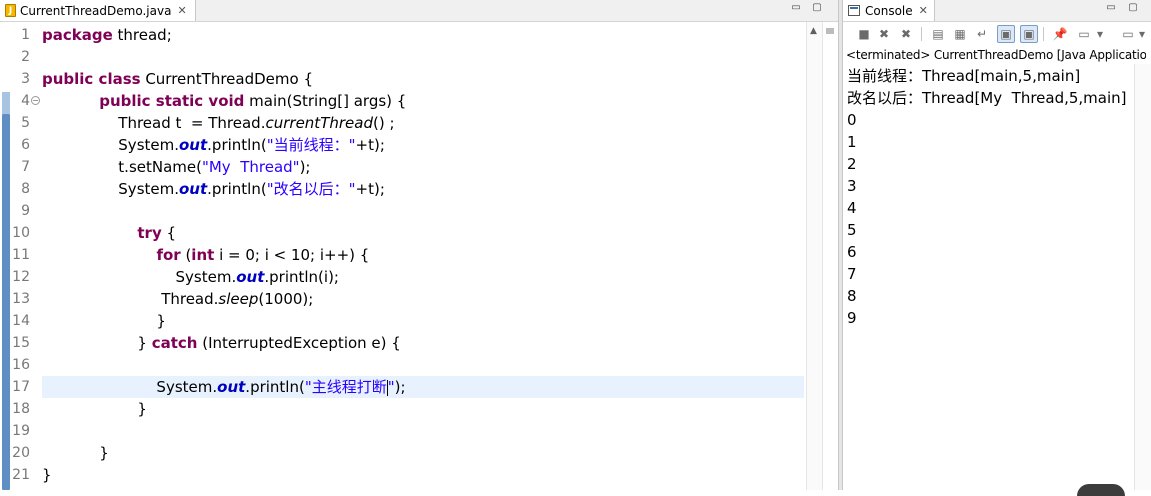  I want to click on console-toolbar: ■ ✖ ✖ ▤ ▦ ↵ ▣ ▣ 📌 ▭ ▾ ▭ ▾, so click(997, 34).